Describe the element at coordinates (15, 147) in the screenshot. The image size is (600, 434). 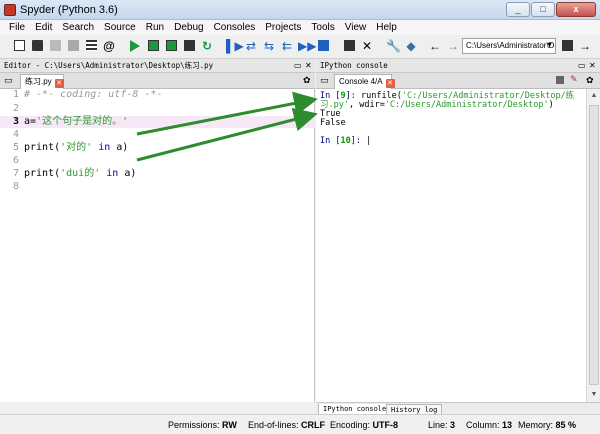
I see `line-number: 5` at that location.